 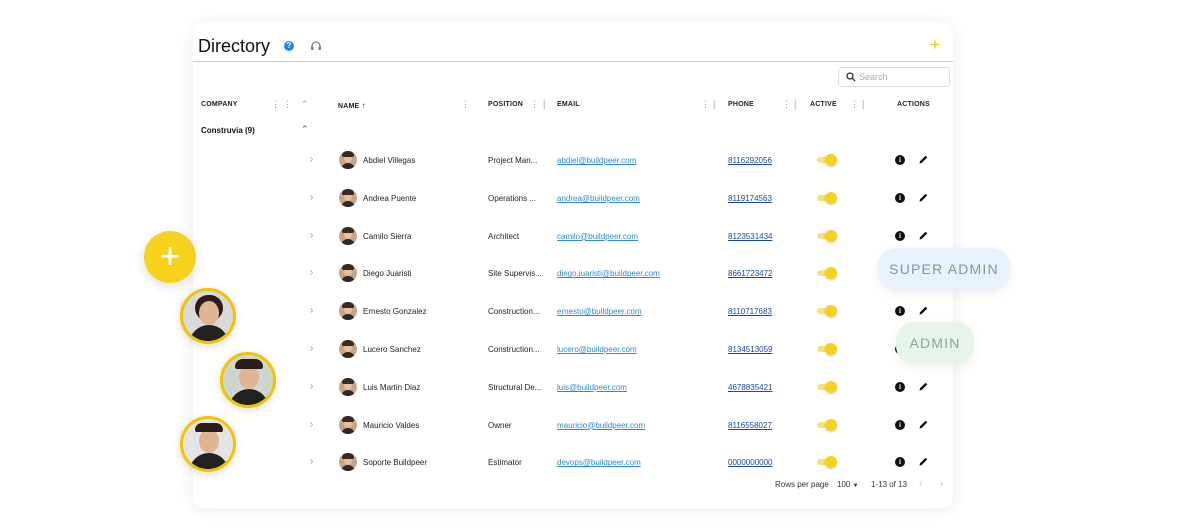 What do you see at coordinates (608, 273) in the screenshot?
I see `user-email-link: diego.juaristi@buildpeer.com` at bounding box center [608, 273].